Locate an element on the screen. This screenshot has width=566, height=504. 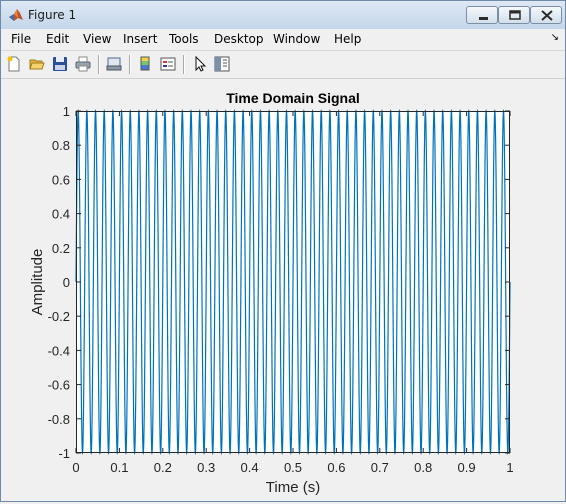
property-editor-icon is located at coordinates (222, 64).